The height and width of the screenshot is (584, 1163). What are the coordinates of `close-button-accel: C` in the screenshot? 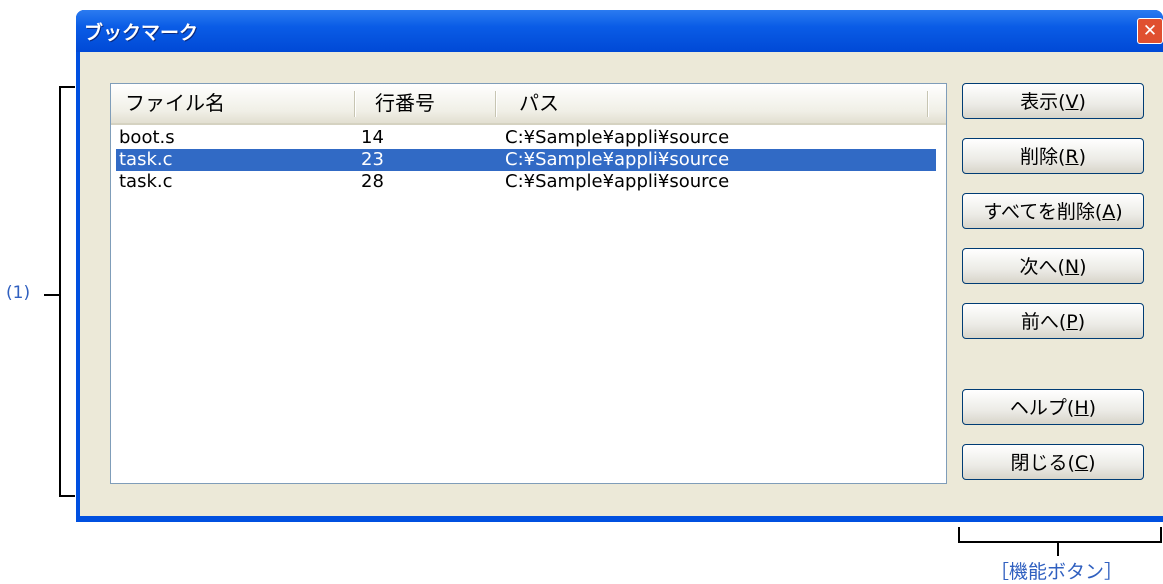 It's located at (1081, 463).